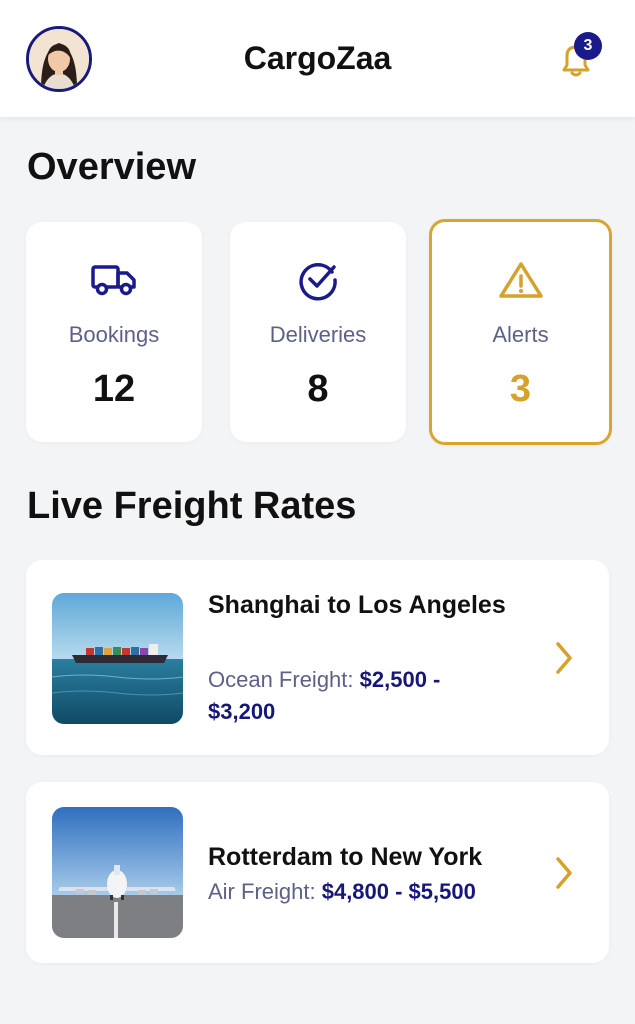  Describe the element at coordinates (520, 389) in the screenshot. I see `alerts-value: 3` at that location.